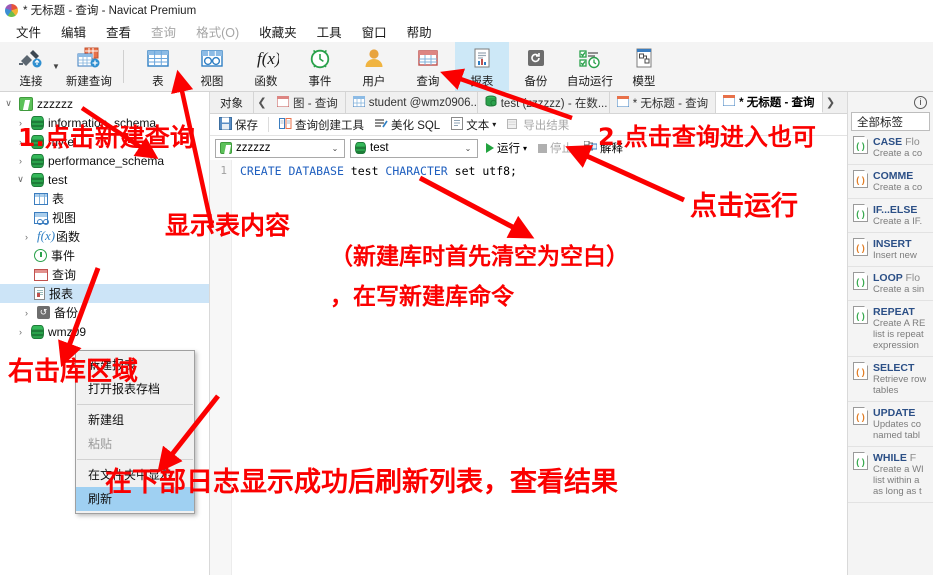  I want to click on tab-query-1: 图 - 查询, so click(308, 102).